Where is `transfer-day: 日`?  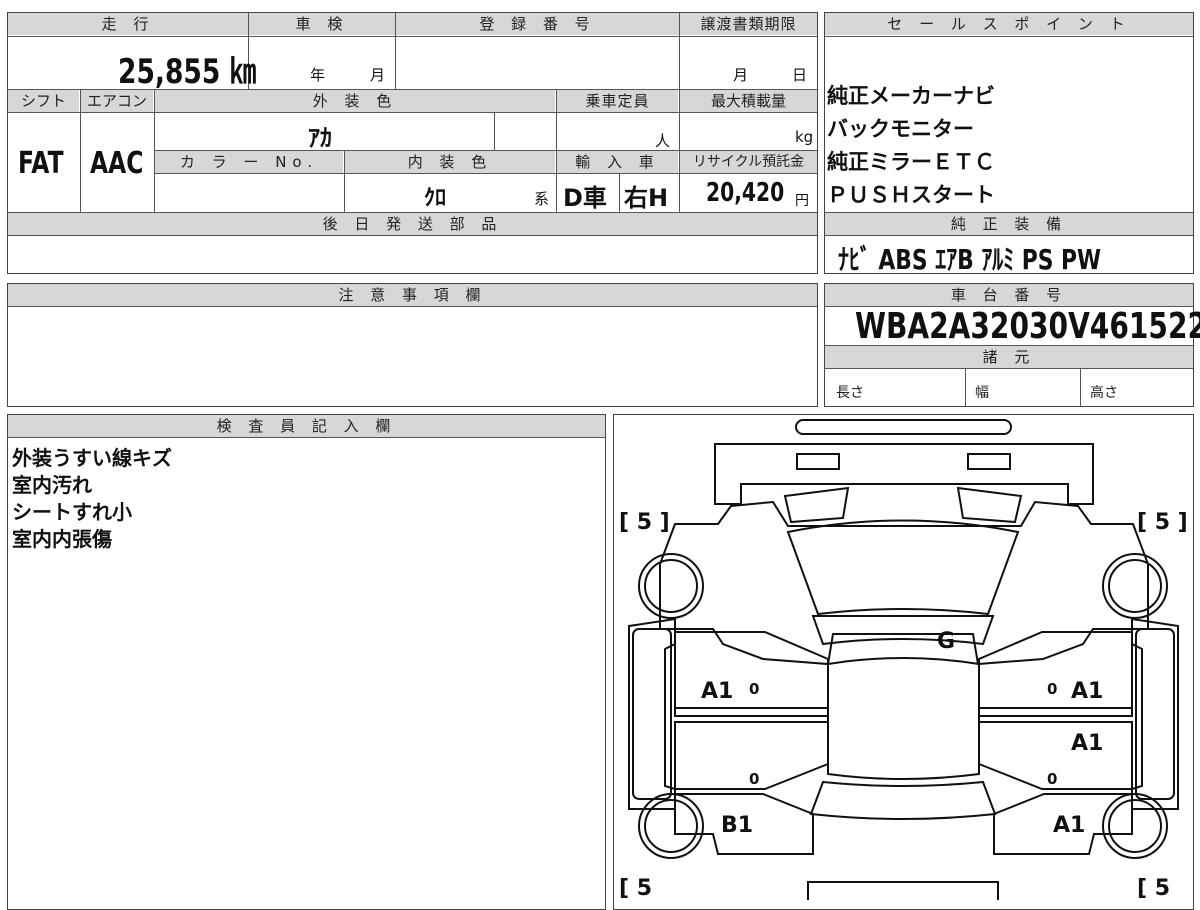 transfer-day: 日 is located at coordinates (800, 75).